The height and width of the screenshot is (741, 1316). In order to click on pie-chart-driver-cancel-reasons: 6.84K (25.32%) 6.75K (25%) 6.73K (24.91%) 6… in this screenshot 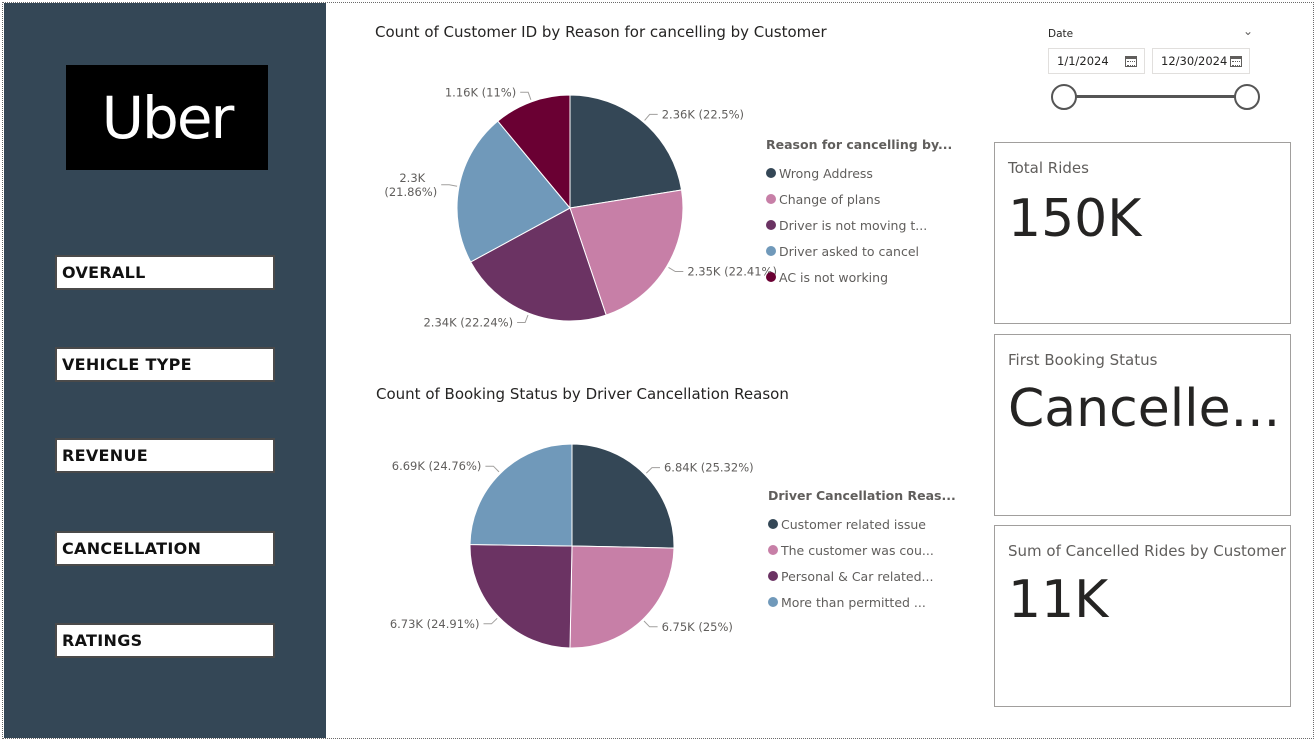, I will do `click(572, 546)`.